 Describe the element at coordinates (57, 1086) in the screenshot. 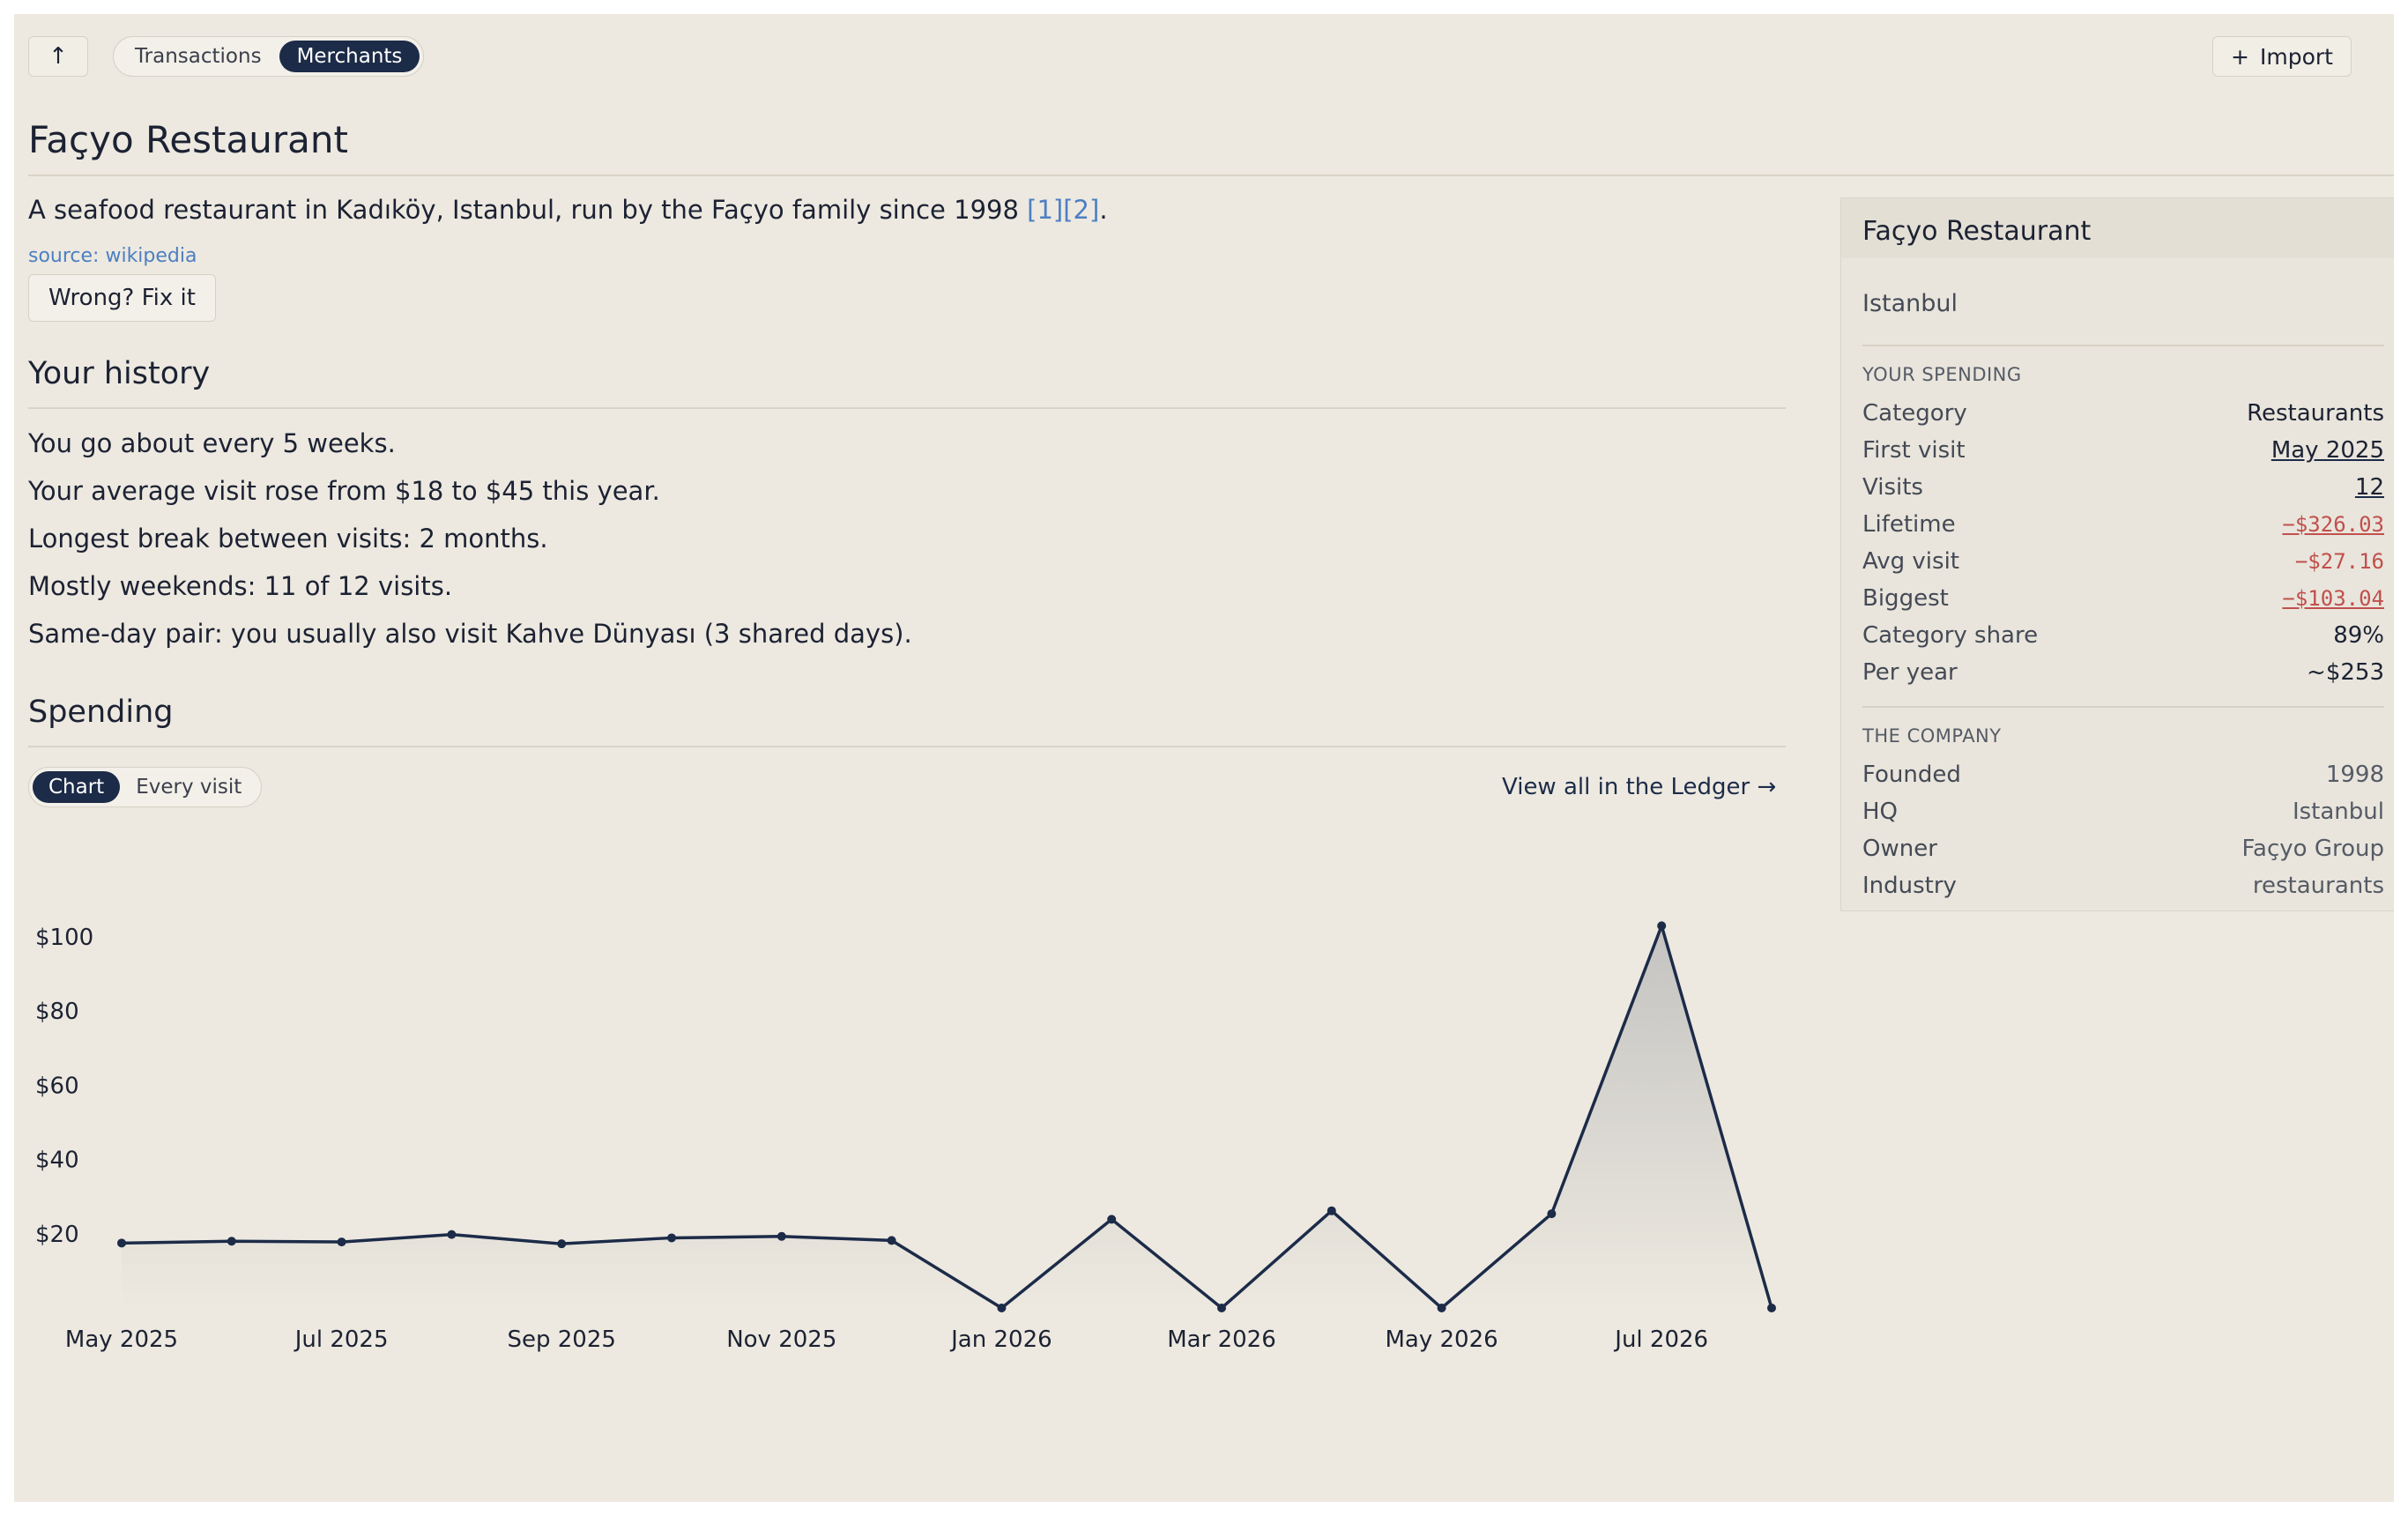

I see `y-tick-label: $60` at that location.